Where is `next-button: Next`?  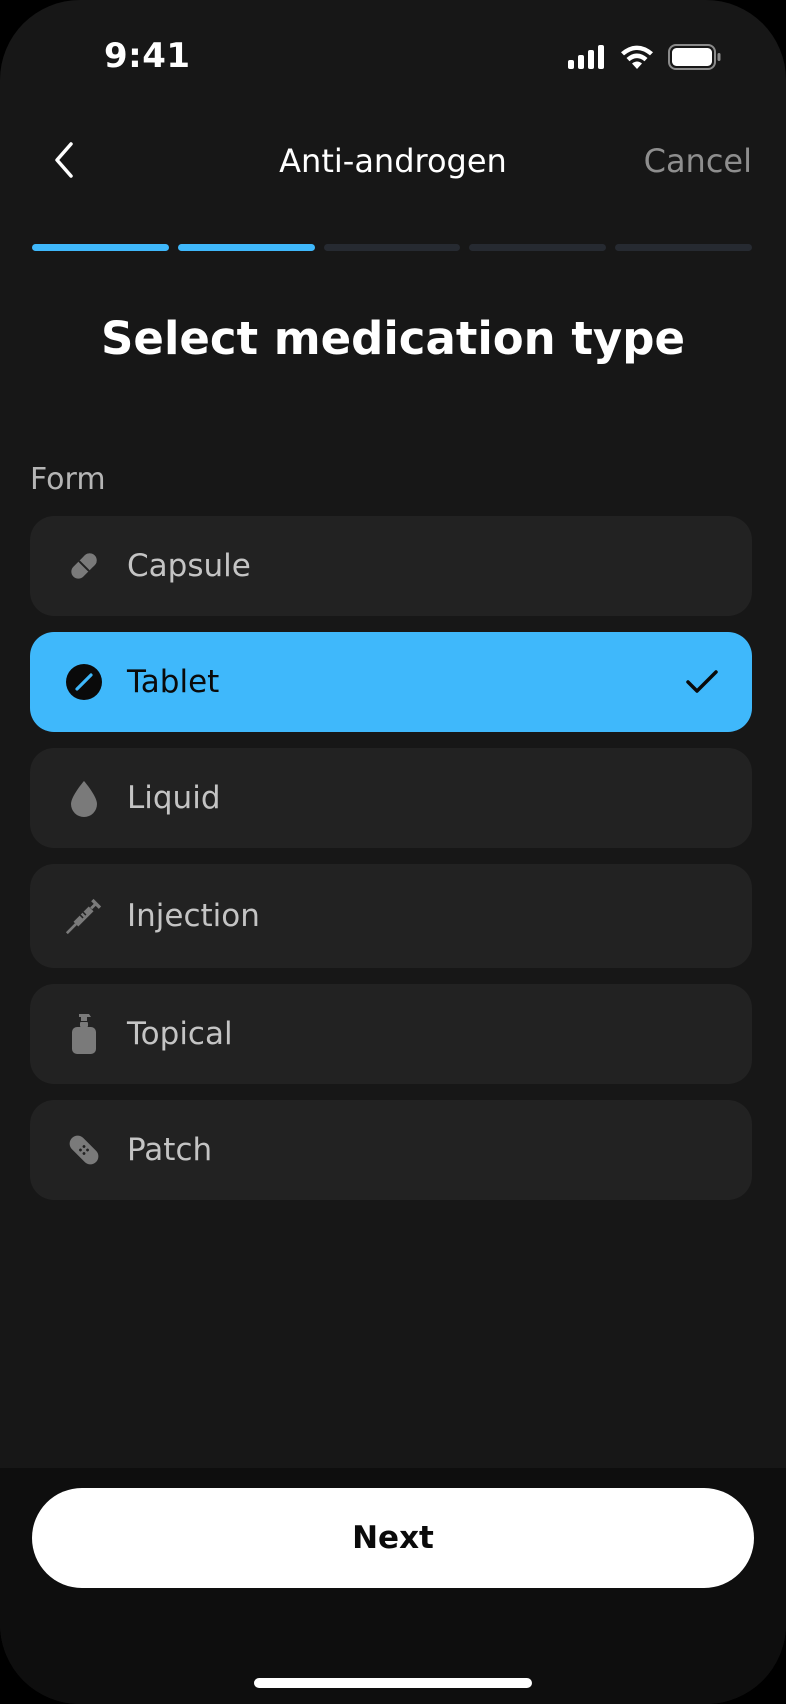 next-button: Next is located at coordinates (393, 1538).